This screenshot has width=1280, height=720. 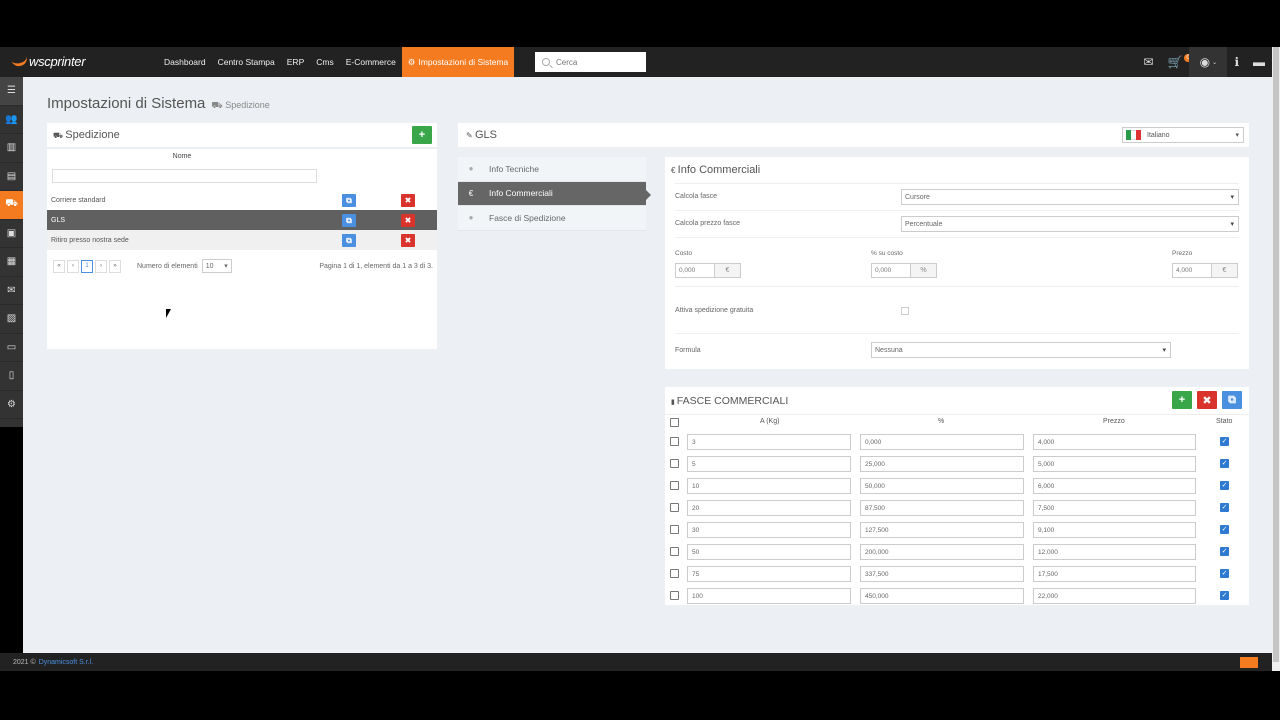 I want to click on perc-su-costo-input: 0,000, so click(x=891, y=270).